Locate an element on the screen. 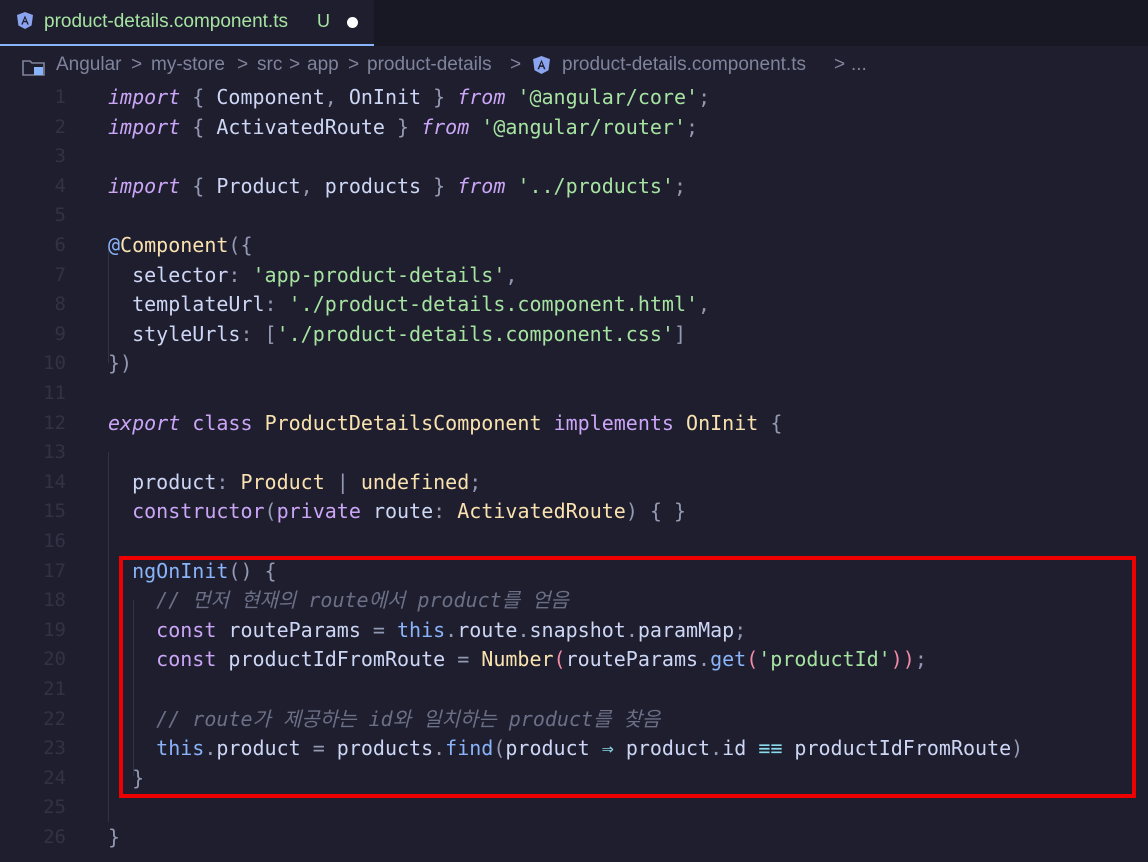 The width and height of the screenshot is (1148, 862). line-number: 22 is located at coordinates (54, 718).